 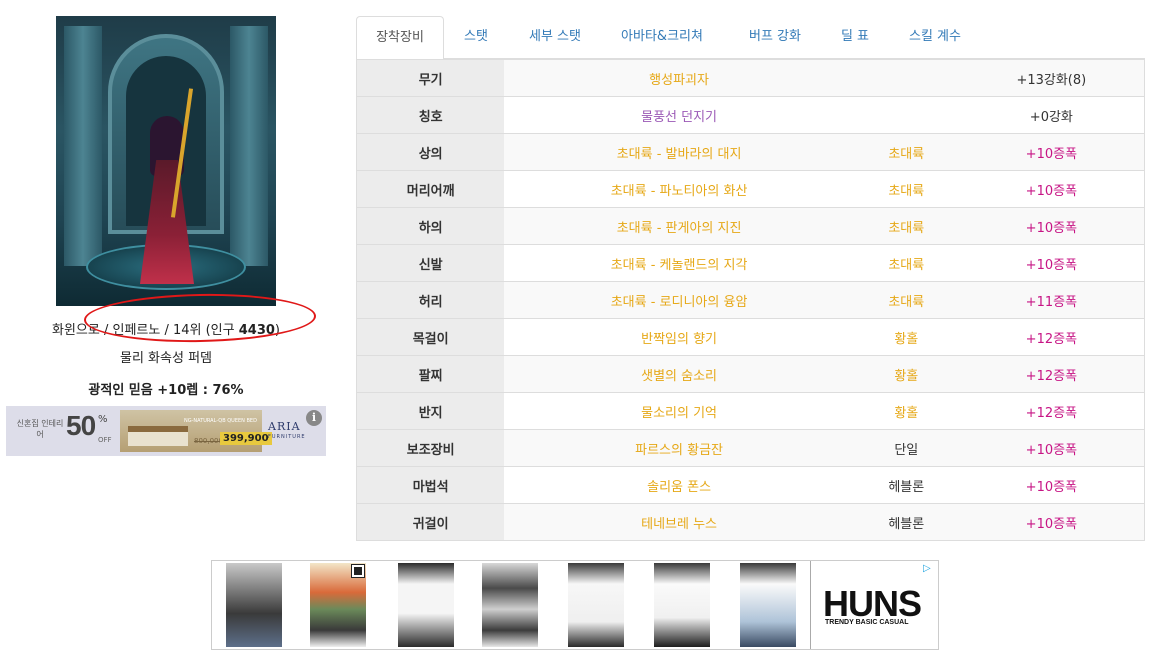 What do you see at coordinates (679, 152) in the screenshot?
I see `equipment-name: 초대륙 - 발바라의 대지` at bounding box center [679, 152].